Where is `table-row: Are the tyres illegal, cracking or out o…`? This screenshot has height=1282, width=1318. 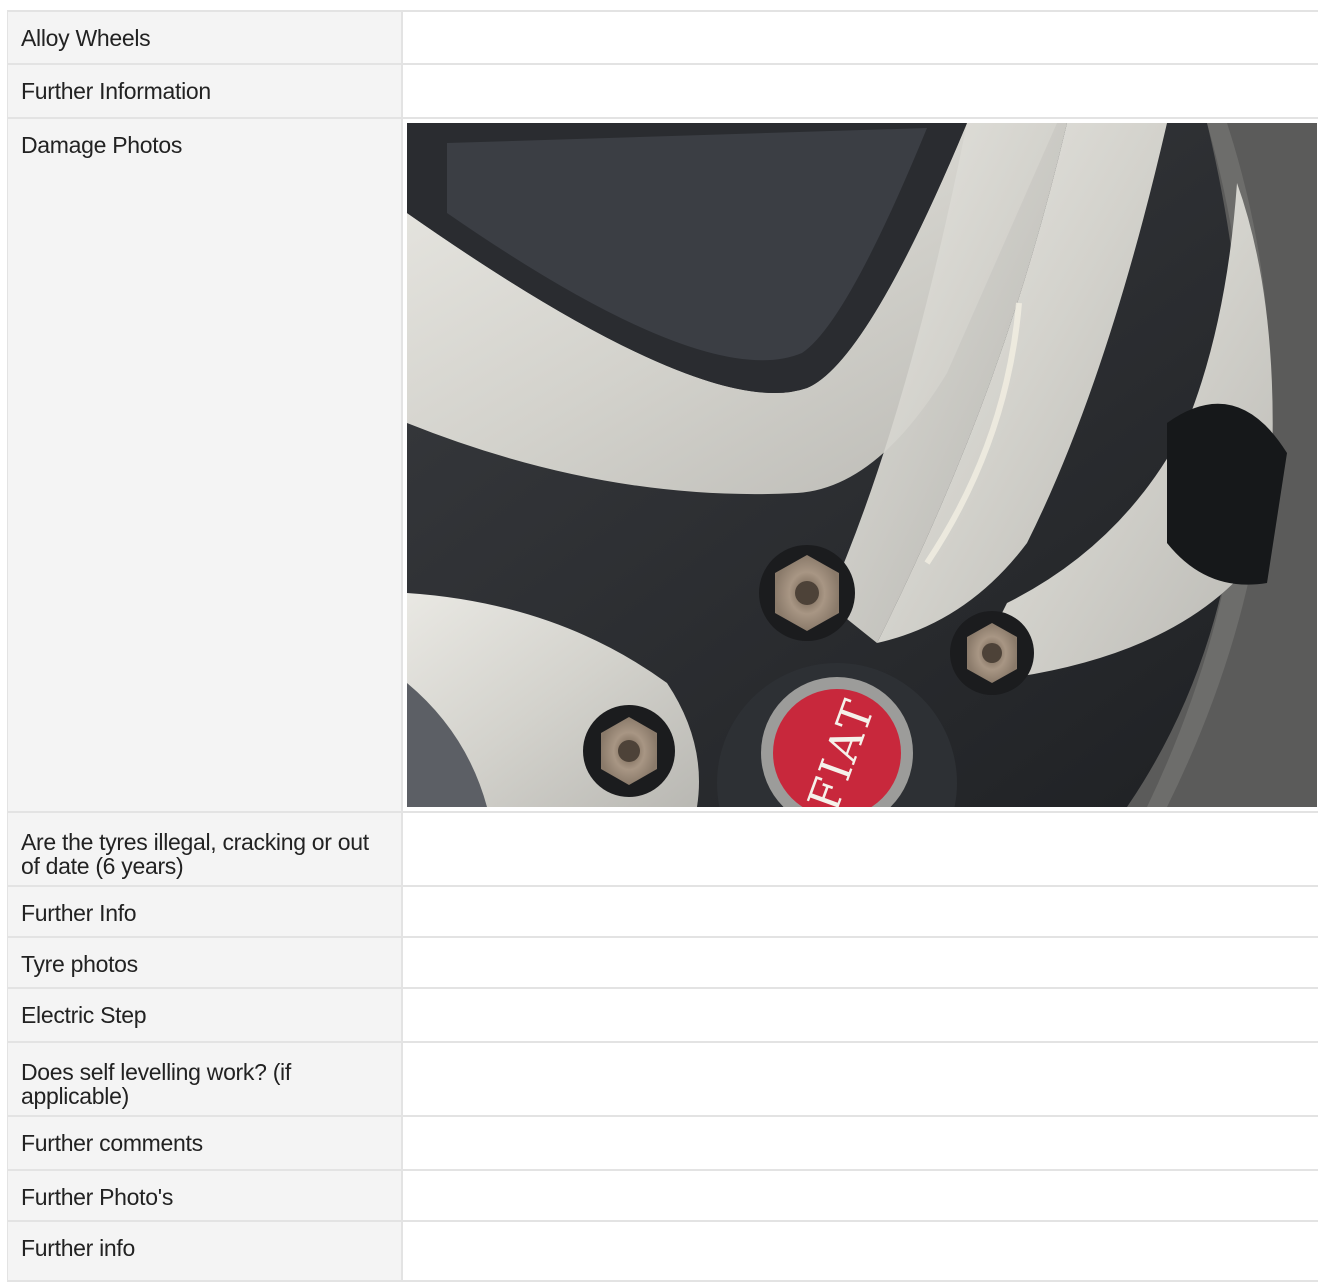
table-row: Are the tyres illegal, cracking or out o… is located at coordinates (662, 850).